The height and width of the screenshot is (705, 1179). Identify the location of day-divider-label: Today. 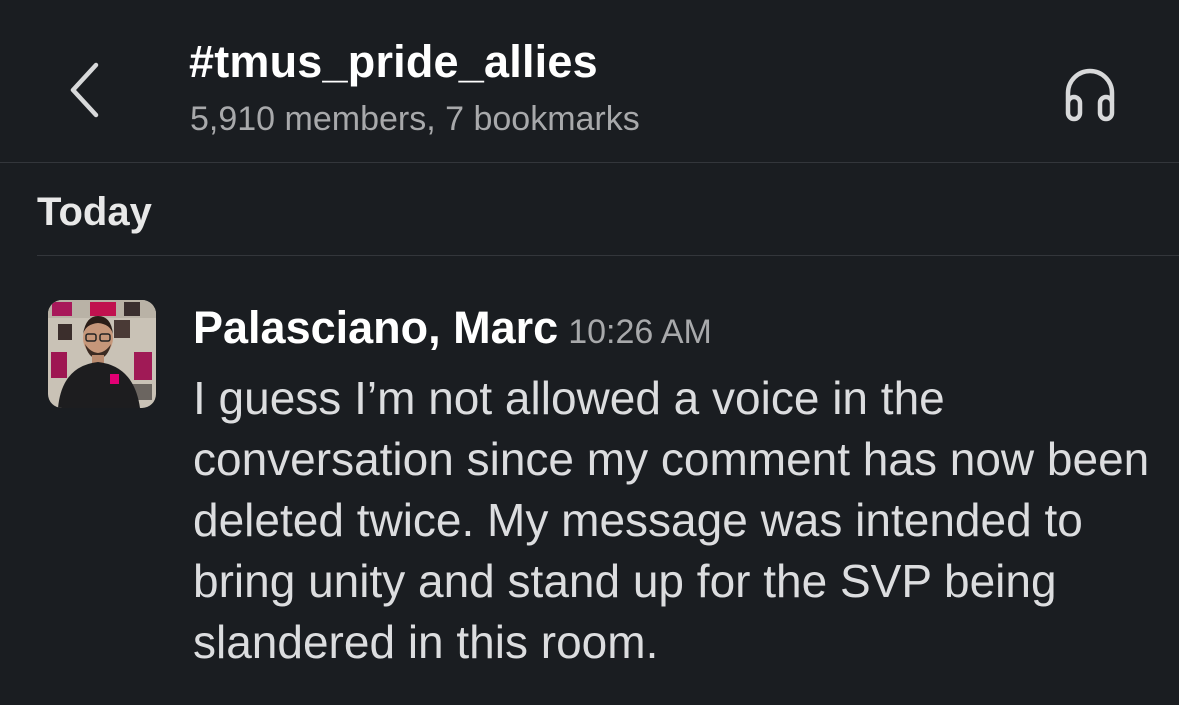
(94, 212).